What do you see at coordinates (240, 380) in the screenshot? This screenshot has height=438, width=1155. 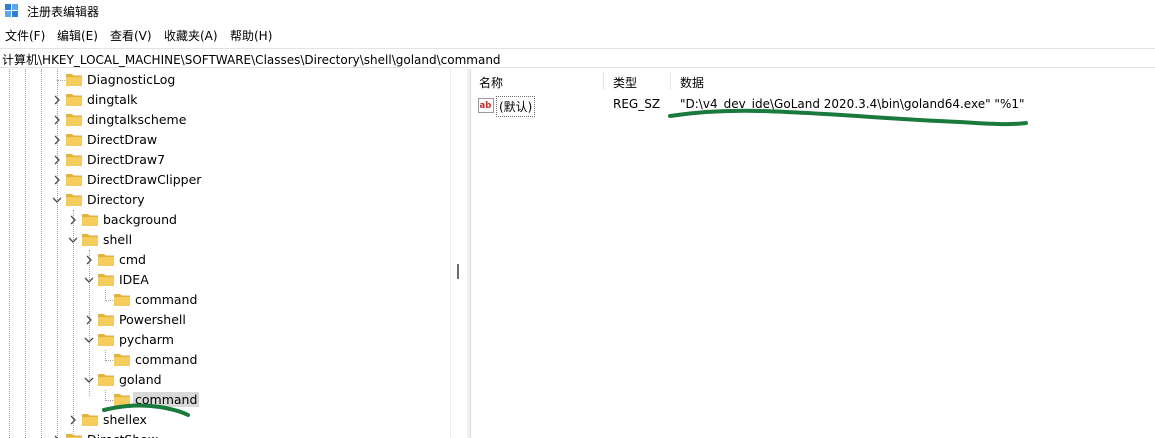 I see `tree-node: goland` at bounding box center [240, 380].